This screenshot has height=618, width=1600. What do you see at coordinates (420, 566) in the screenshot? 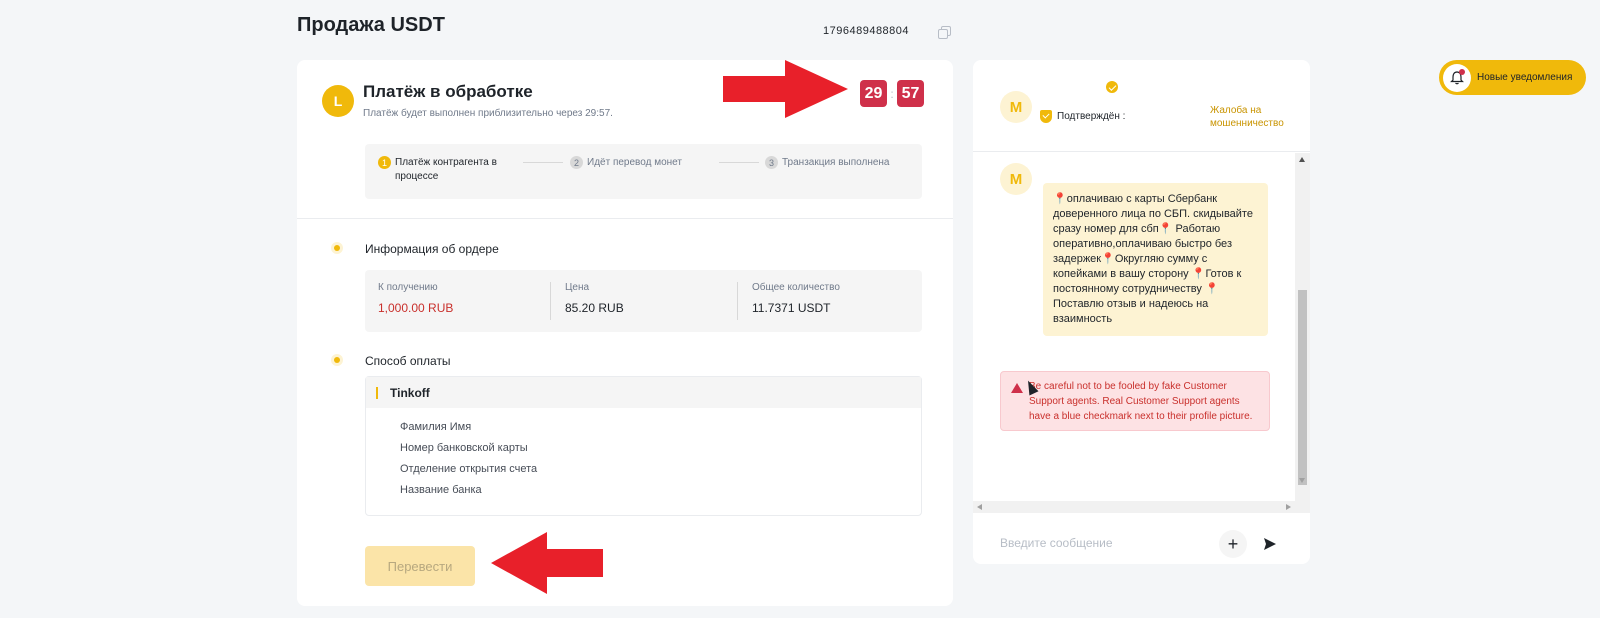
I see `transfer-button: Перевести` at bounding box center [420, 566].